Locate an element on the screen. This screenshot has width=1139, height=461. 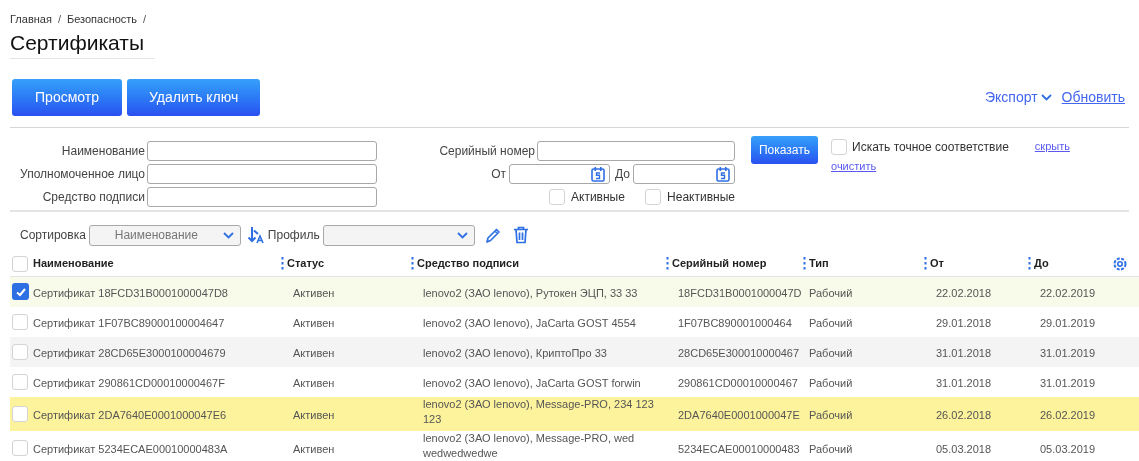
table-cell-text: lenovo2 (ЗАО lenovo), Message-PRO, wed wedwedwedwe is located at coordinates (529, 446).